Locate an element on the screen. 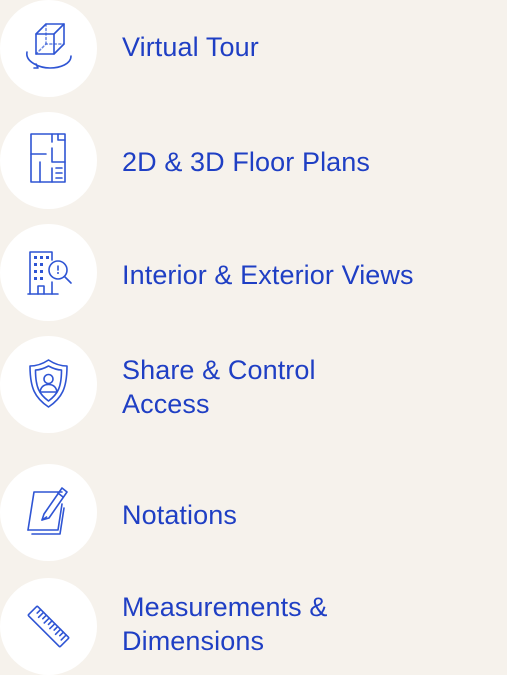  floor-plan-icon is located at coordinates (48, 160).